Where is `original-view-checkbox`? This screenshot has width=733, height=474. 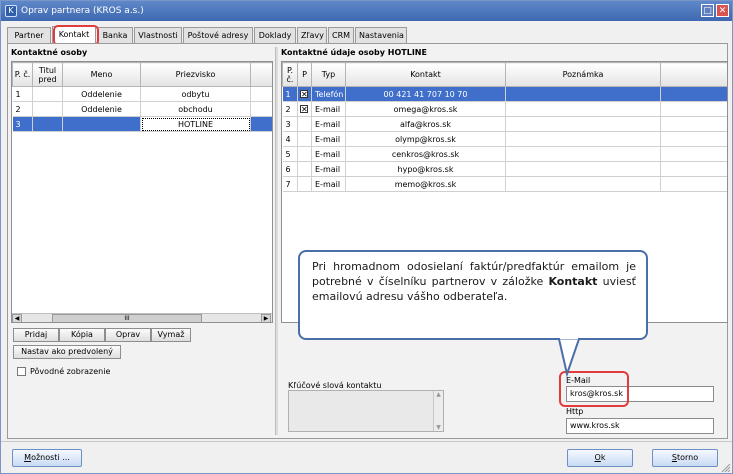 original-view-checkbox is located at coordinates (21, 371).